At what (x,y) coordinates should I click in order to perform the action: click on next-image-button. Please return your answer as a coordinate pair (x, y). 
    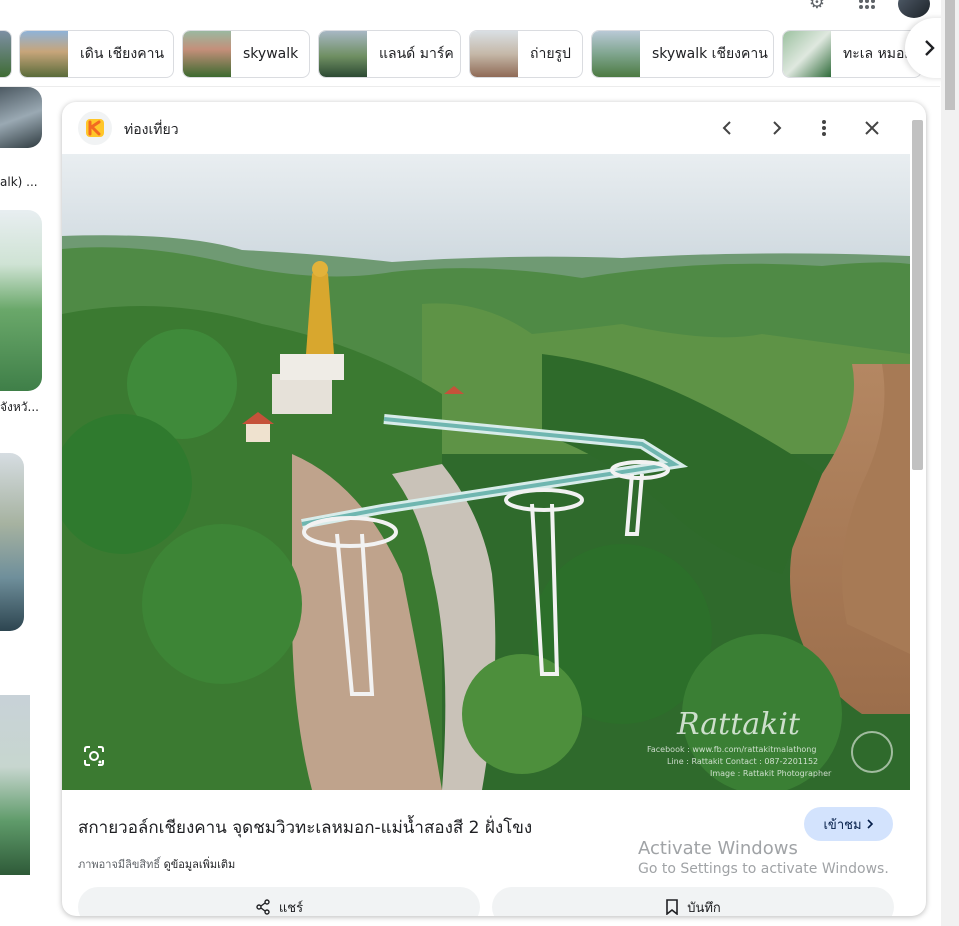
    Looking at the image, I should click on (776, 128).